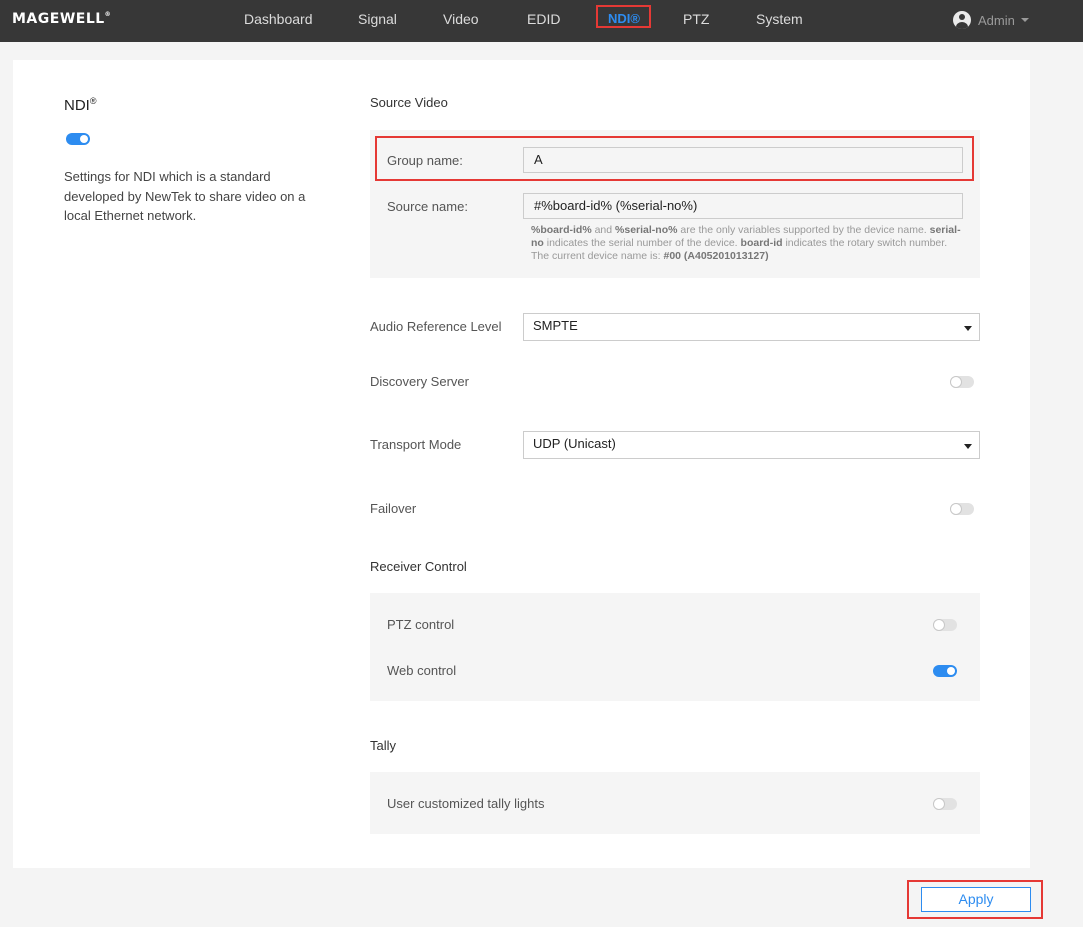  What do you see at coordinates (962, 509) in the screenshot?
I see `failover-toggle` at bounding box center [962, 509].